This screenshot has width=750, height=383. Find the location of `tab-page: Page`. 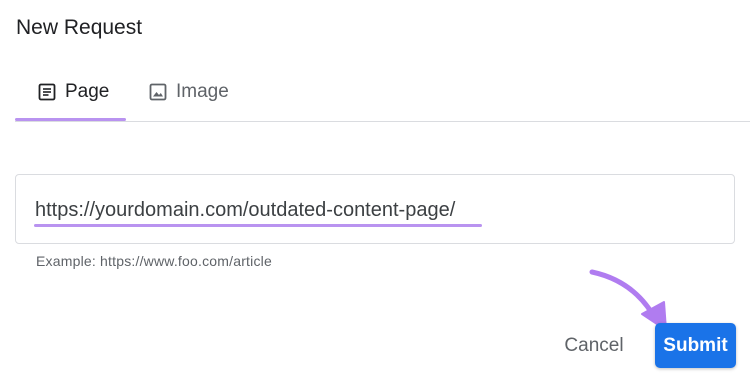

tab-page: Page is located at coordinates (70, 92).